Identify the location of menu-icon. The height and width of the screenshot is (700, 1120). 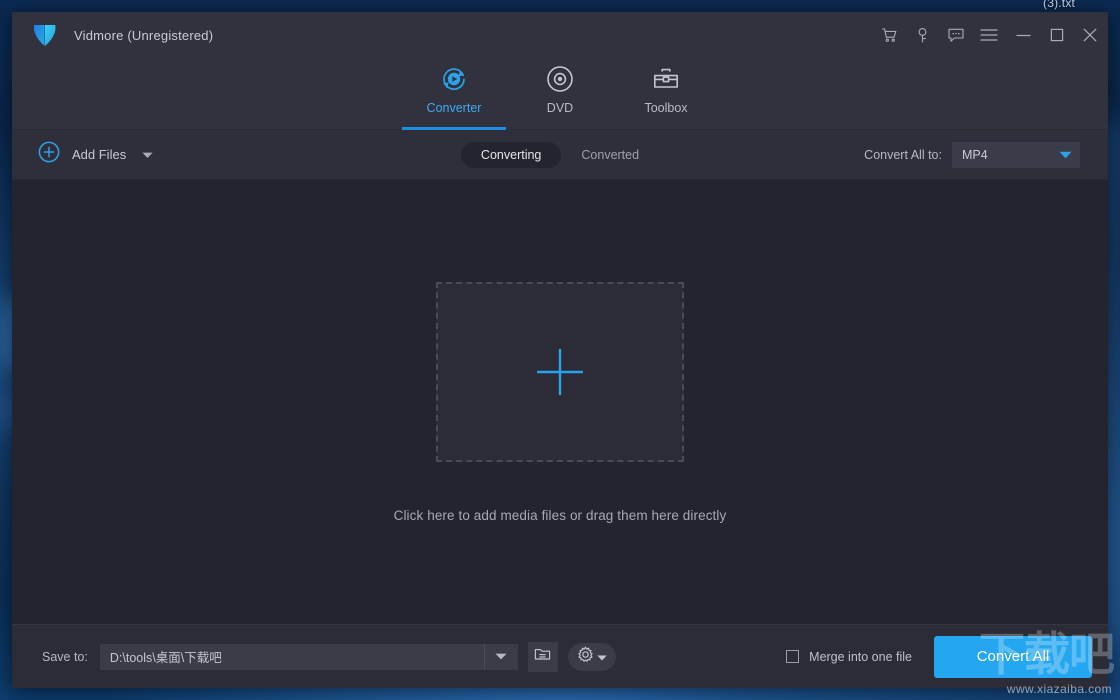
(988, 35).